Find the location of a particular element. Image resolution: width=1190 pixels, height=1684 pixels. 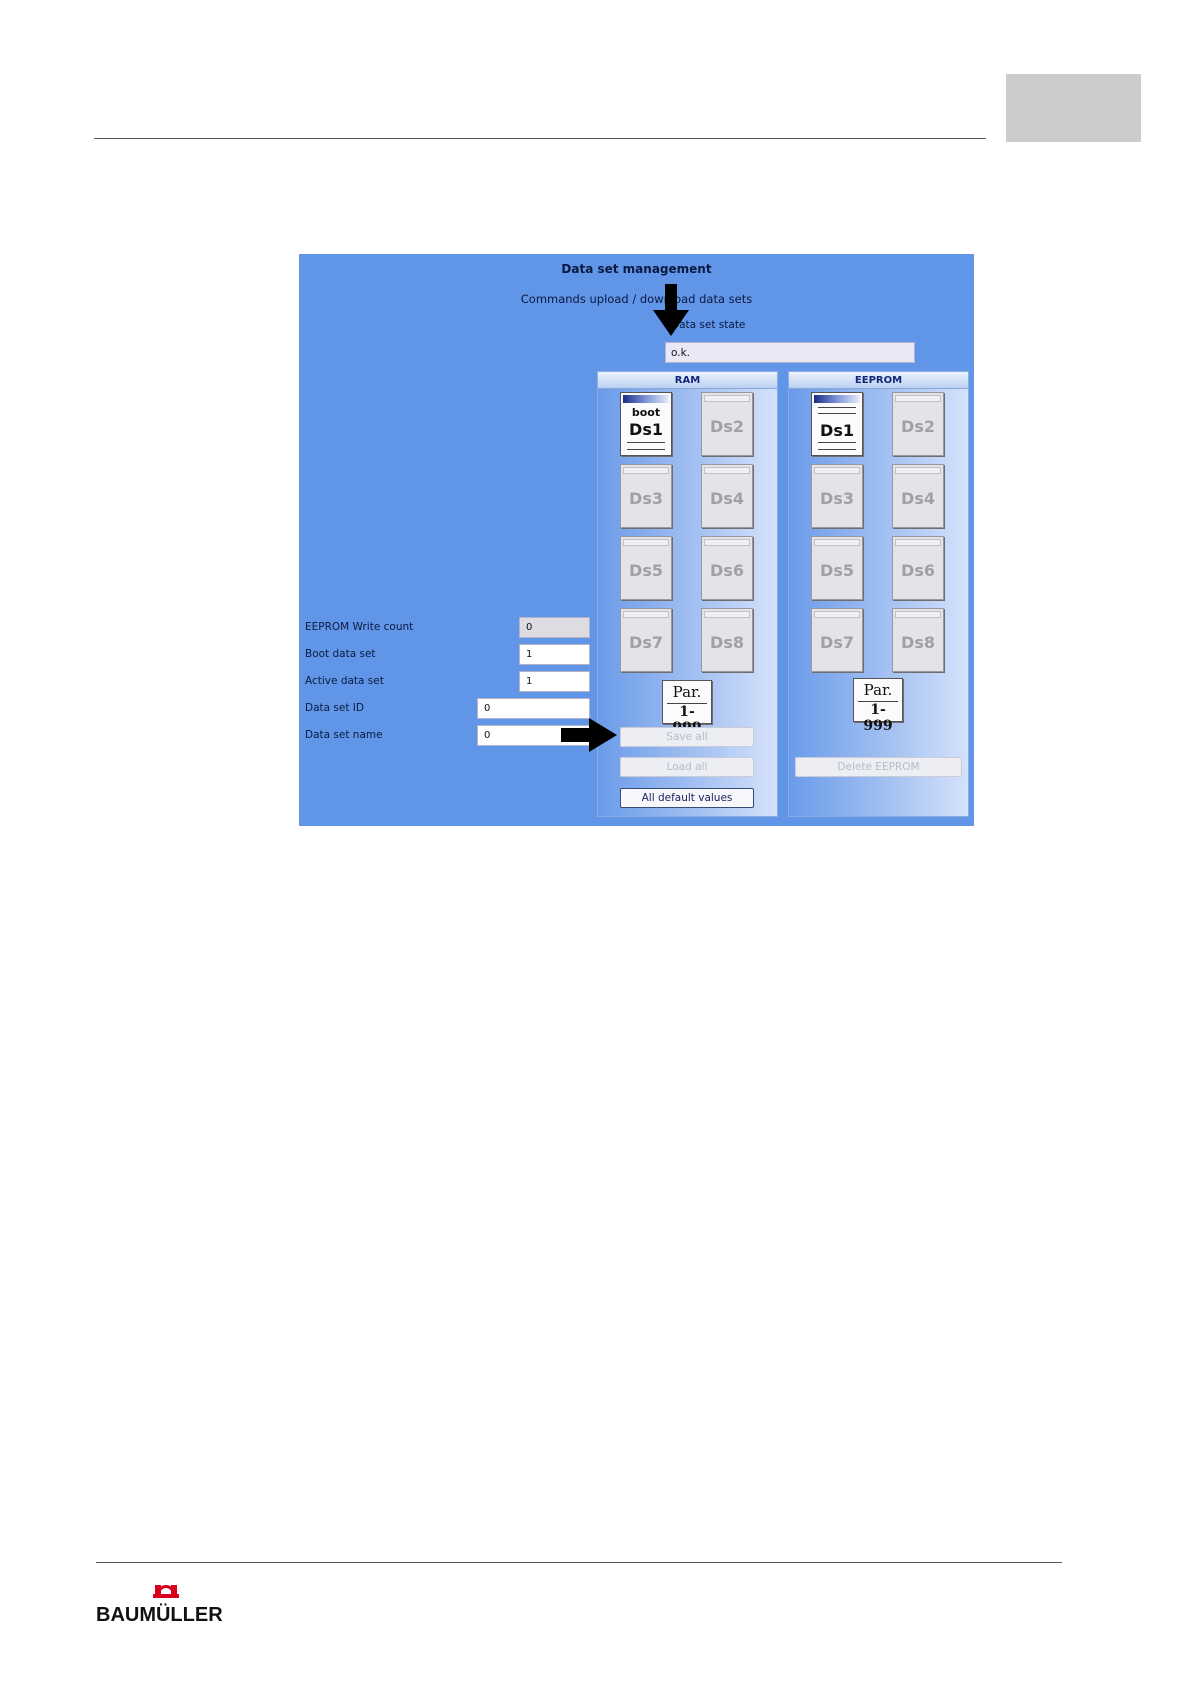

eeprom-ds7-label: Ds7 is located at coordinates (837, 642).